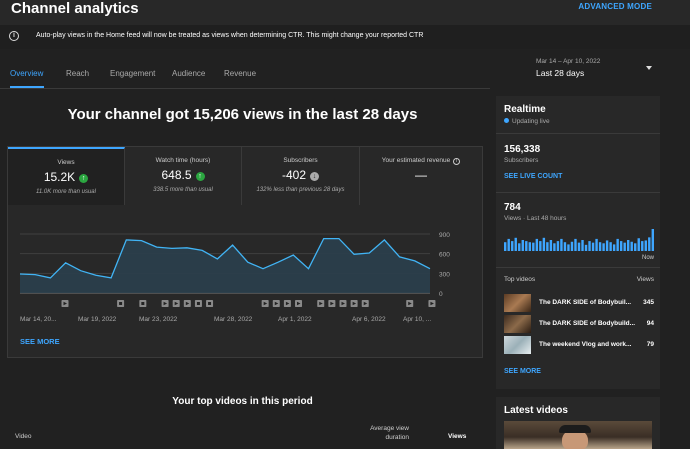 This screenshot has width=690, height=449. What do you see at coordinates (575, 429) in the screenshot?
I see `cap-image` at bounding box center [575, 429].